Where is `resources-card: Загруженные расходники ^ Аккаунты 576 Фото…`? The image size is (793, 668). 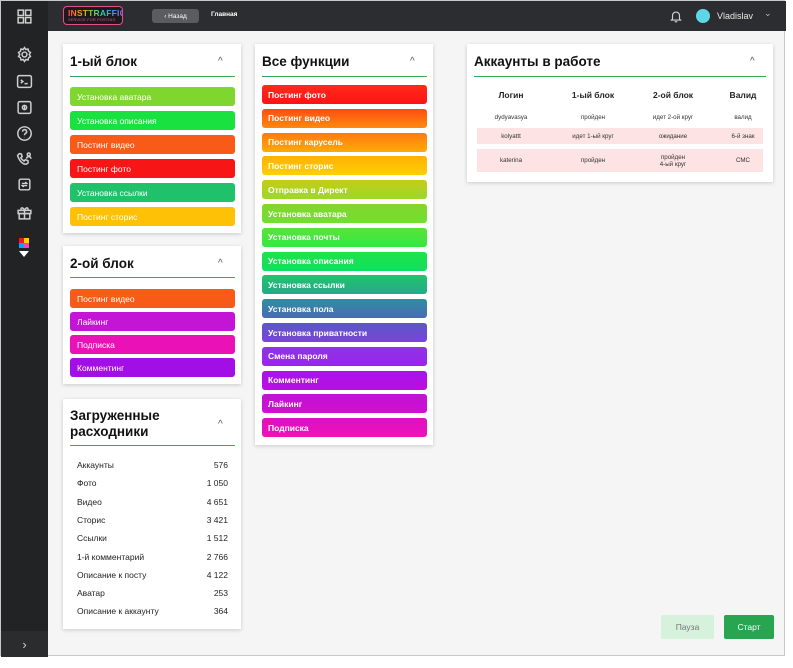
resources-card: Загруженные расходники ^ Аккаунты 576 Фото… is located at coordinates (152, 514).